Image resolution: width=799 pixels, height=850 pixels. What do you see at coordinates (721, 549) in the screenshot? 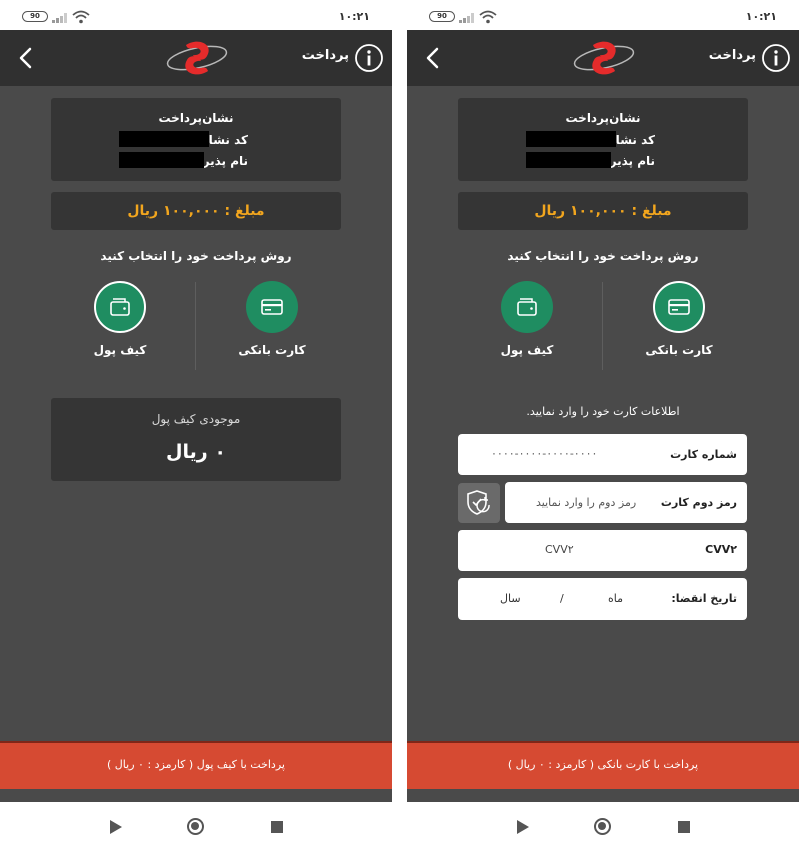
I see `cvv2-label: CVV۲` at bounding box center [721, 549].